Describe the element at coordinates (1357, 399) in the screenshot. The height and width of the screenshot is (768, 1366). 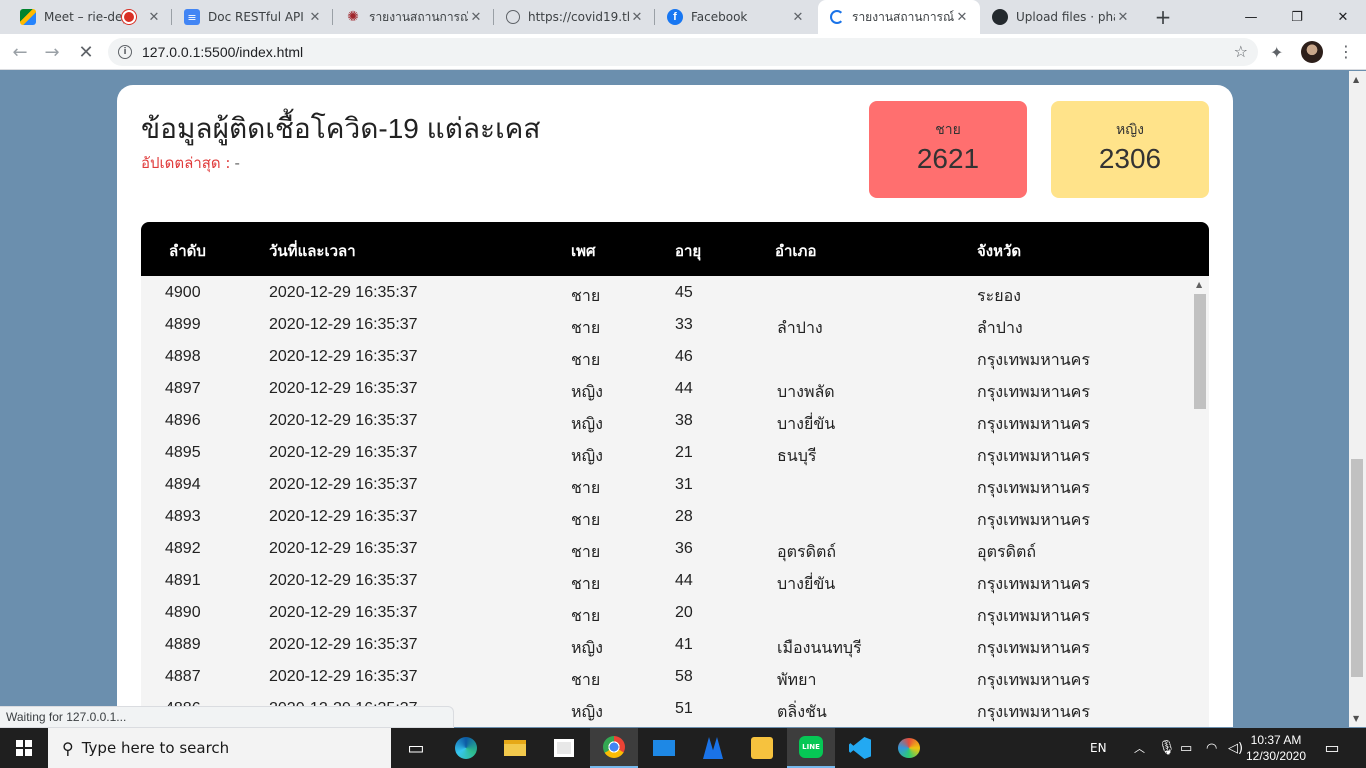
I see `page-scrollbar: ▲ ▼` at that location.